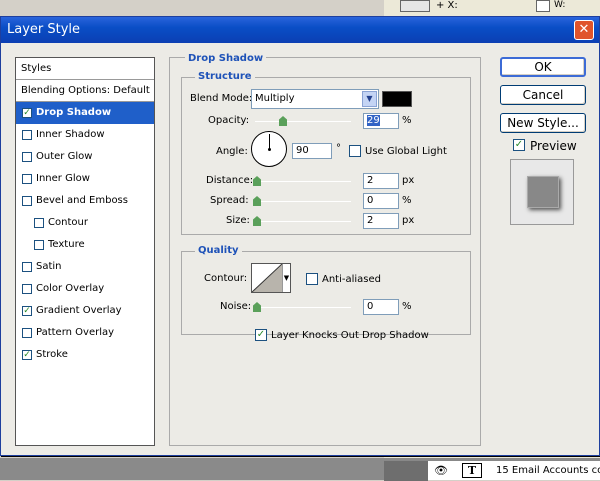  I want to click on inner-shadow-checkbox, so click(27, 135).